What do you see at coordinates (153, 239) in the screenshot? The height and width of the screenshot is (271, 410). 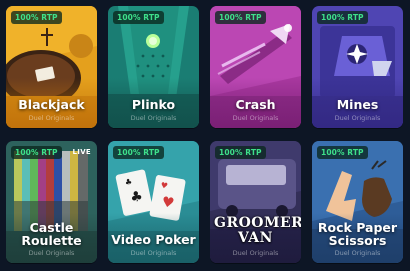 I see `game-title: Video Poker` at bounding box center [153, 239].